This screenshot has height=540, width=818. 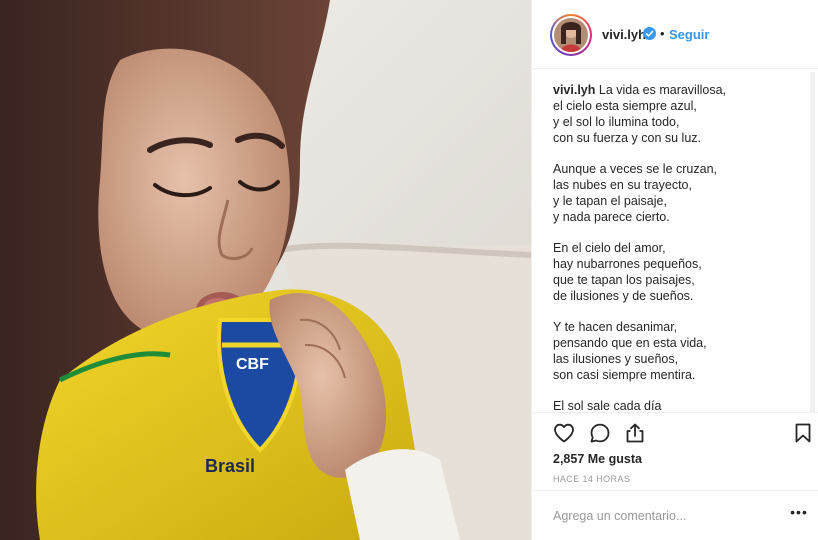 I want to click on caption-username: vivi.lyh, so click(x=574, y=90).